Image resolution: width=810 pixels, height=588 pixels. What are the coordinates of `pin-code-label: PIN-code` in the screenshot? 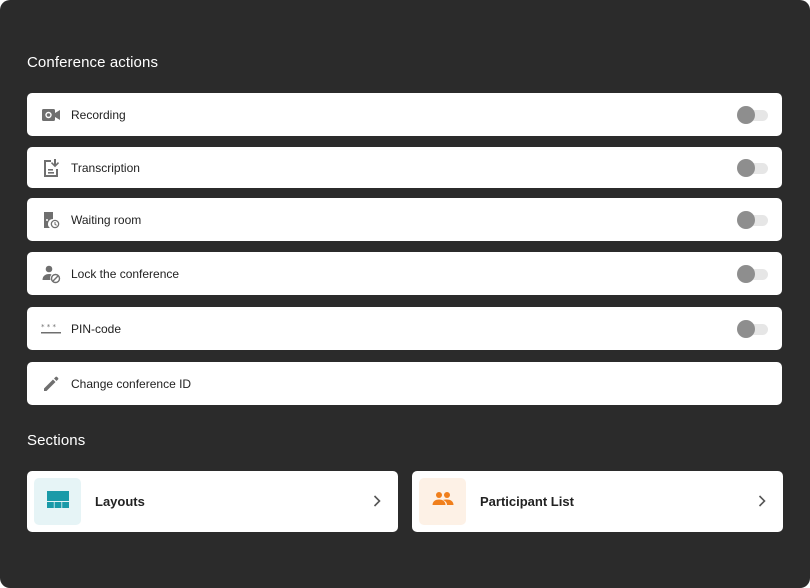 It's located at (96, 328).